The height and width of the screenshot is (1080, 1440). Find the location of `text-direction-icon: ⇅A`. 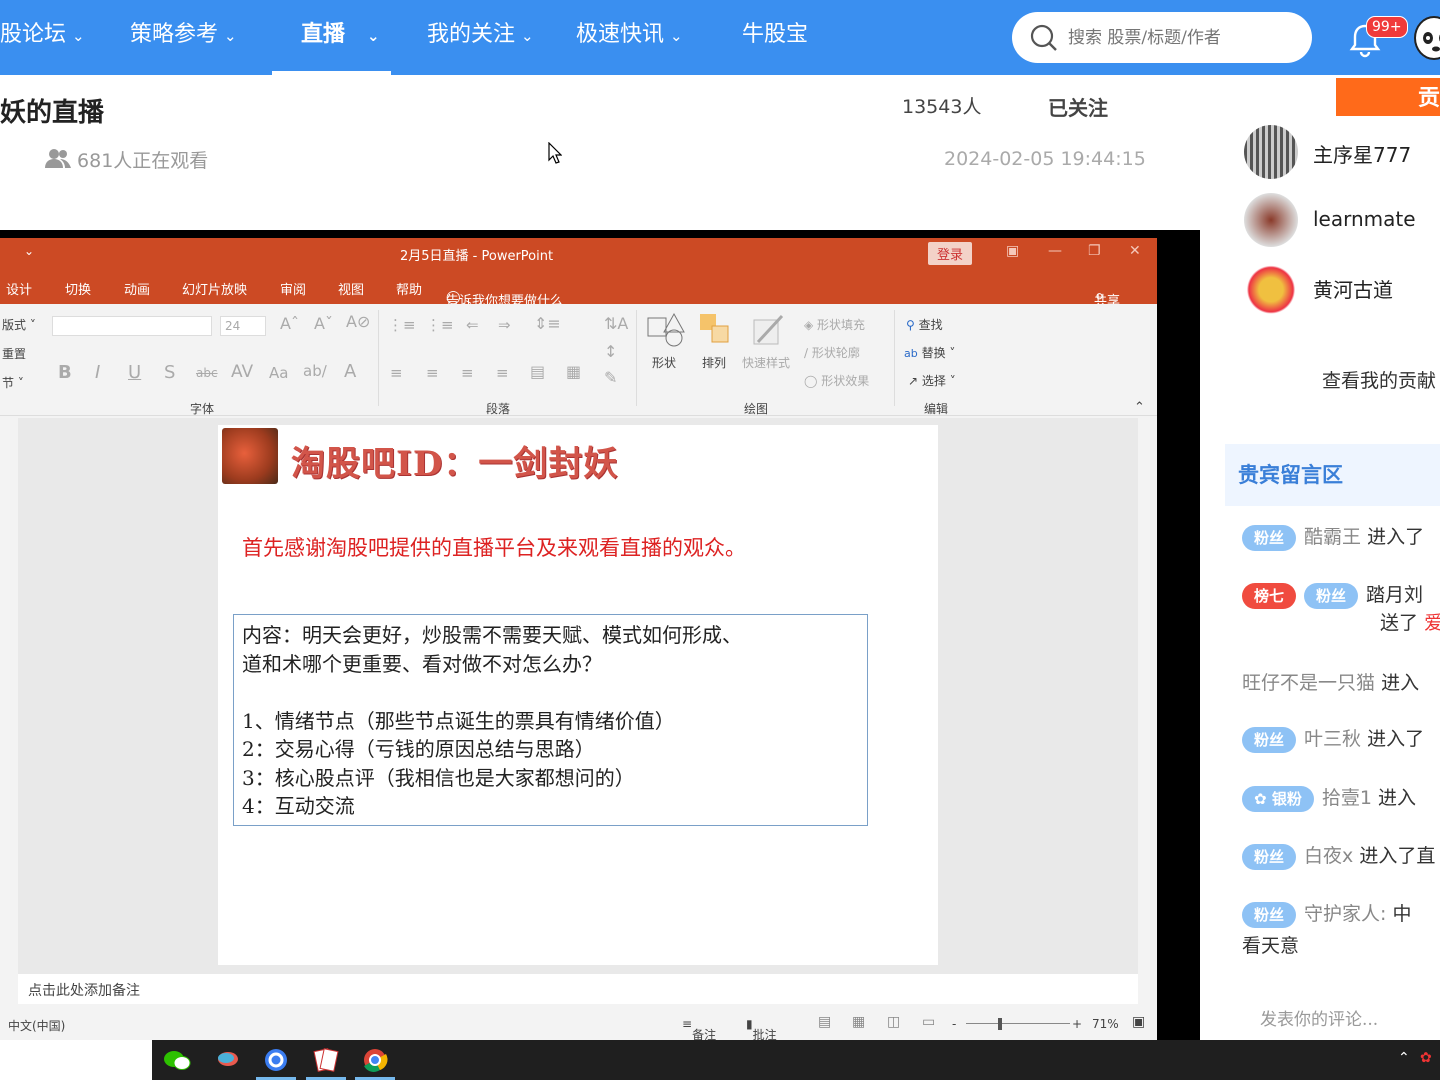

text-direction-icon: ⇅A is located at coordinates (616, 323).